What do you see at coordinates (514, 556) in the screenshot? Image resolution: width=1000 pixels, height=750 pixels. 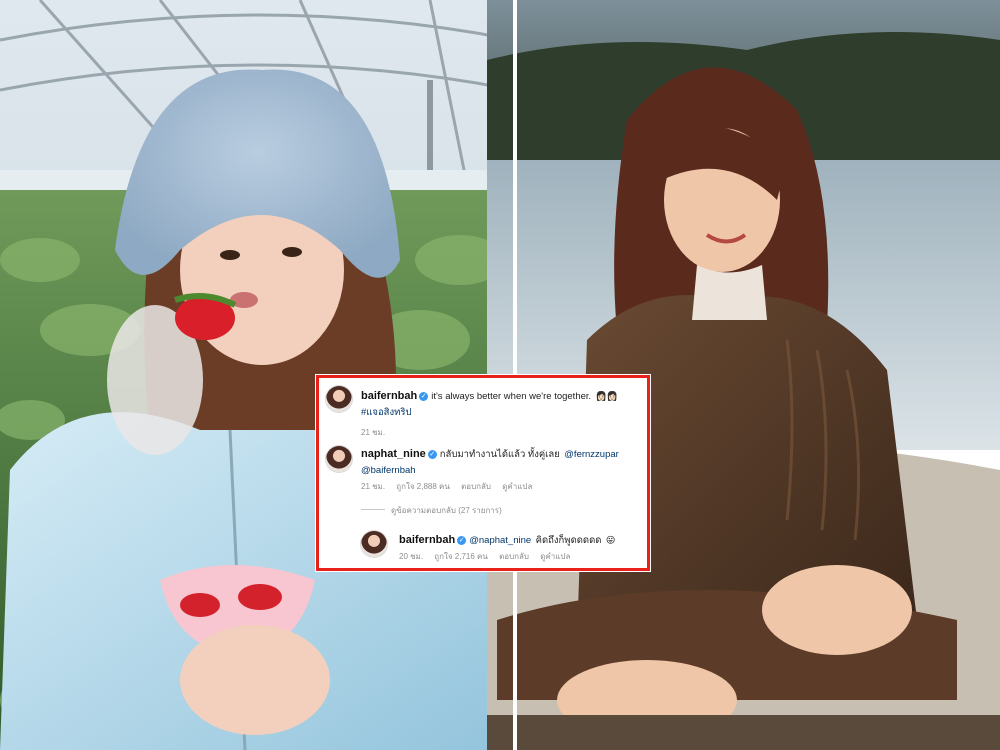 I see `reply-reply-button: ตอบกลับ` at bounding box center [514, 556].